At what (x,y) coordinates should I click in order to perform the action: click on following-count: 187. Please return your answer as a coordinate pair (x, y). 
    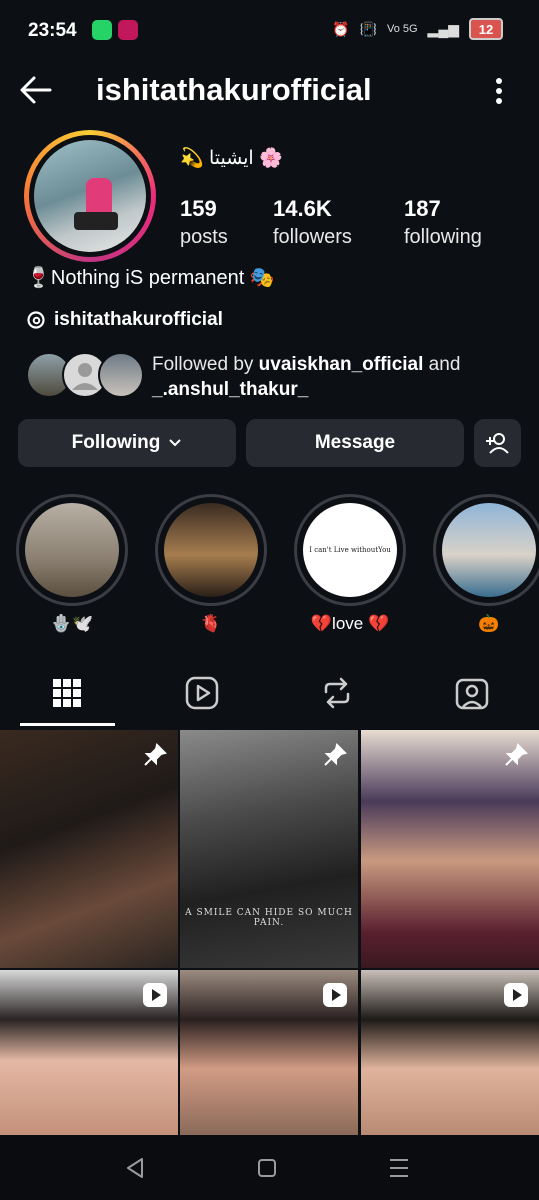
    Looking at the image, I should click on (422, 208).